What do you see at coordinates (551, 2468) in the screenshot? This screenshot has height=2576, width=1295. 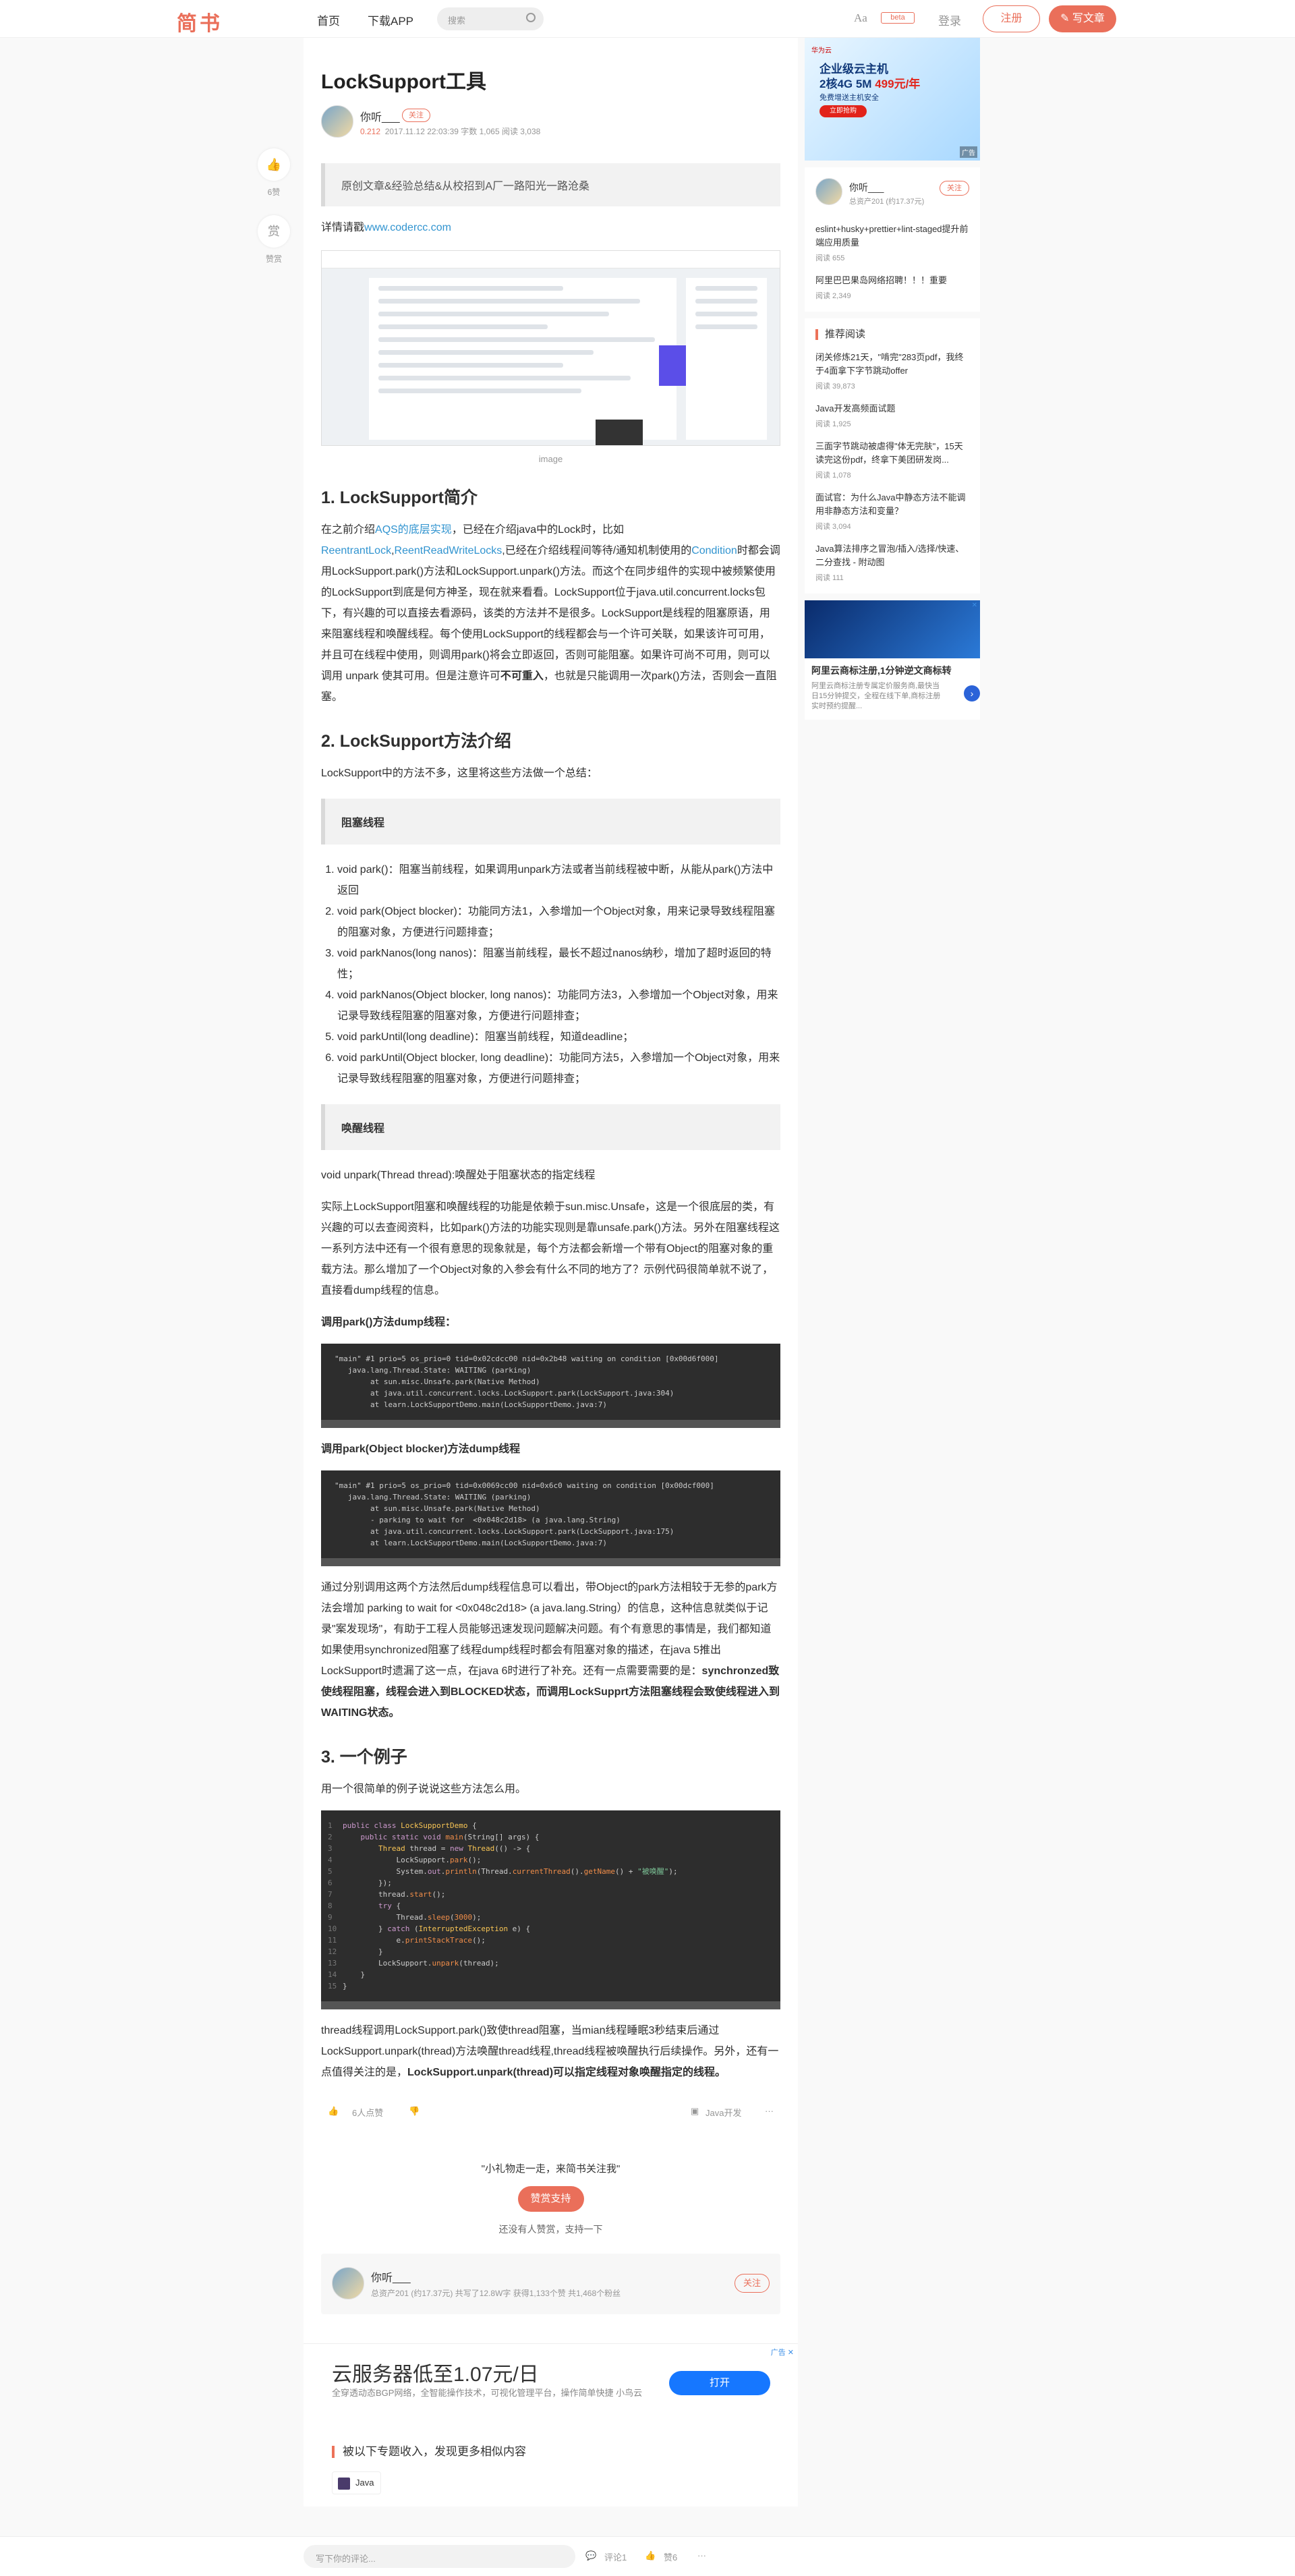 I see `topic-section: 被以下专题收入，发现更多相似内容 Java` at bounding box center [551, 2468].